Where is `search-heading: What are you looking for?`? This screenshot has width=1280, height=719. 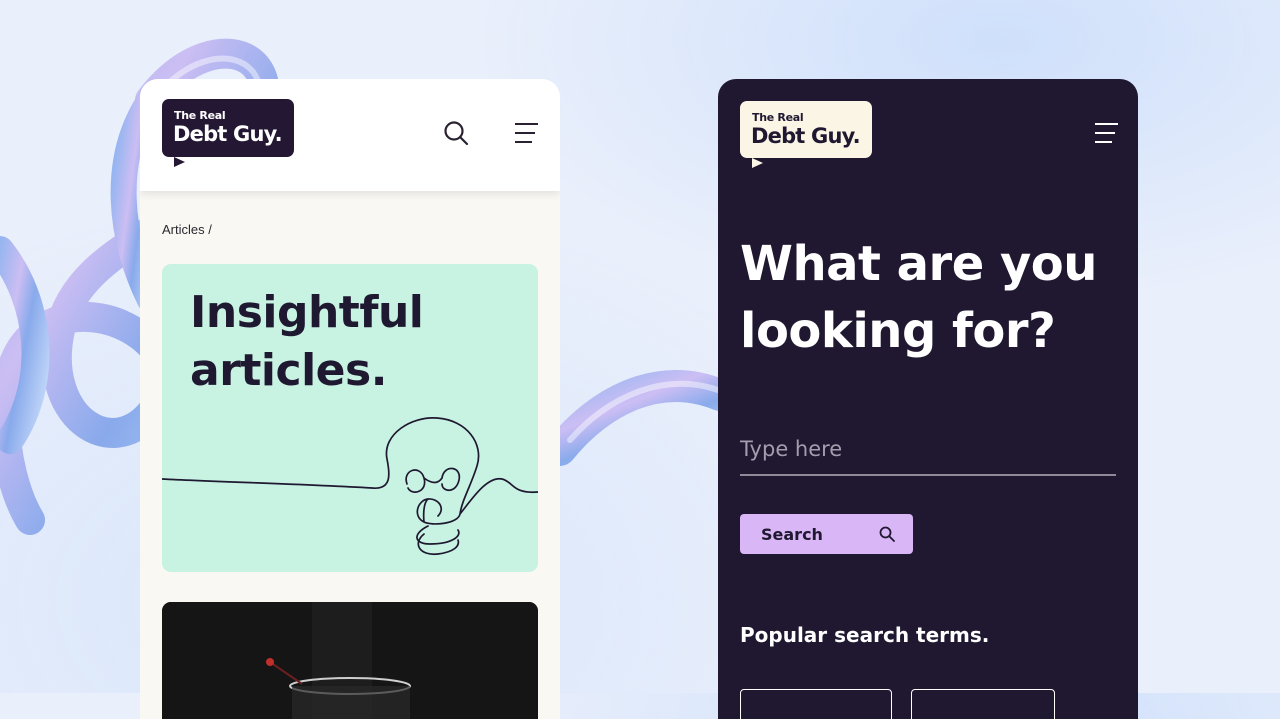
search-heading: What are you looking for? is located at coordinates (918, 297).